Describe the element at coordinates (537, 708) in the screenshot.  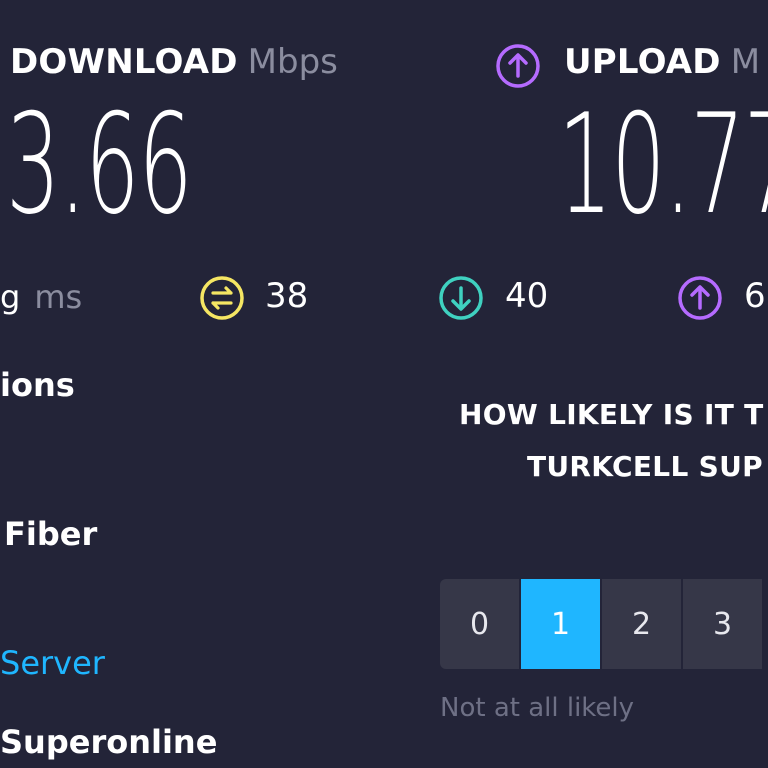
I see `rating-low-hint: Not at all likely` at that location.